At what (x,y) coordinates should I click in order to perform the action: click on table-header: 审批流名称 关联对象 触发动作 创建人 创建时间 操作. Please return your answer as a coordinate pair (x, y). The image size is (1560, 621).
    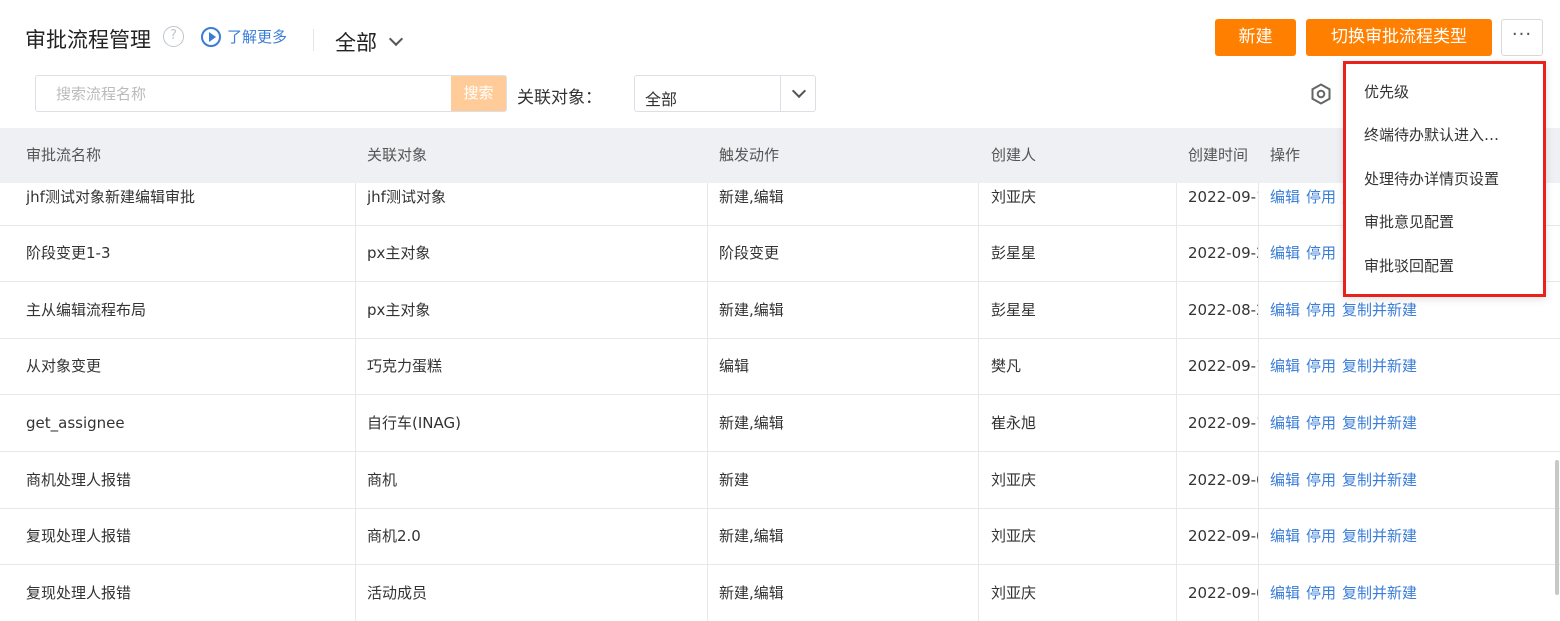
    Looking at the image, I should click on (780, 155).